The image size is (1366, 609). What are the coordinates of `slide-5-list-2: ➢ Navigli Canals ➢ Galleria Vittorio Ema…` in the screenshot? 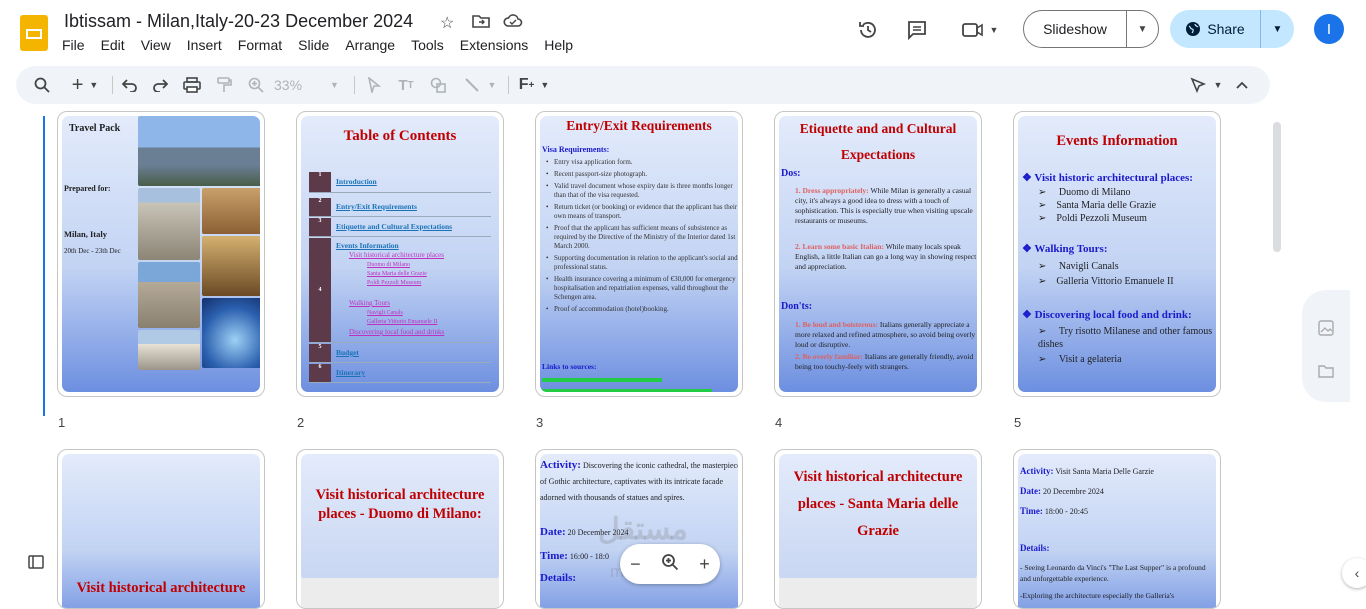 It's located at (1106, 274).